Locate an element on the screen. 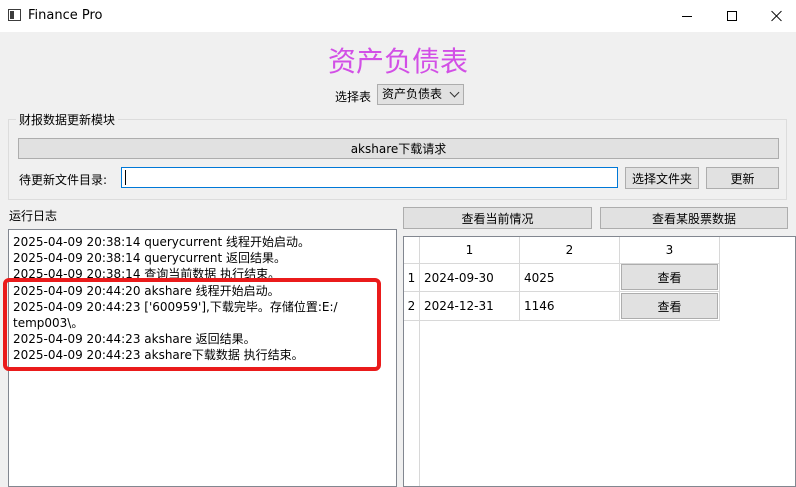 The height and width of the screenshot is (487, 796). value-cell: 4025 is located at coordinates (570, 278).